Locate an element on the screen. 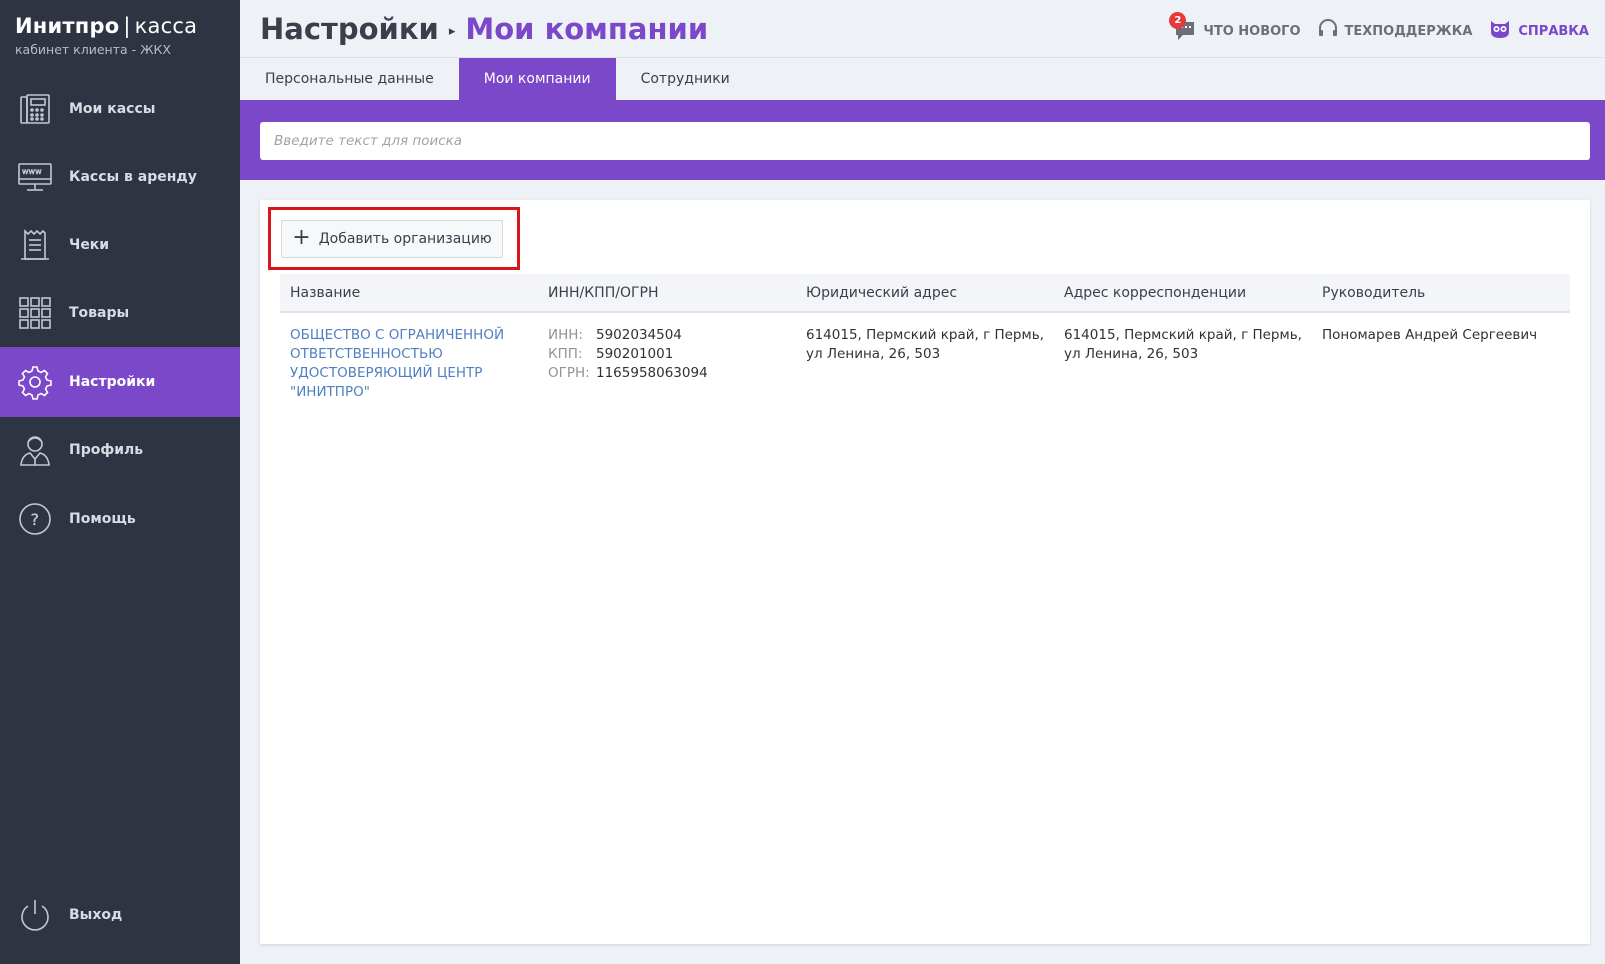 The image size is (1605, 964). sidebar-item-label: Выход is located at coordinates (96, 915).